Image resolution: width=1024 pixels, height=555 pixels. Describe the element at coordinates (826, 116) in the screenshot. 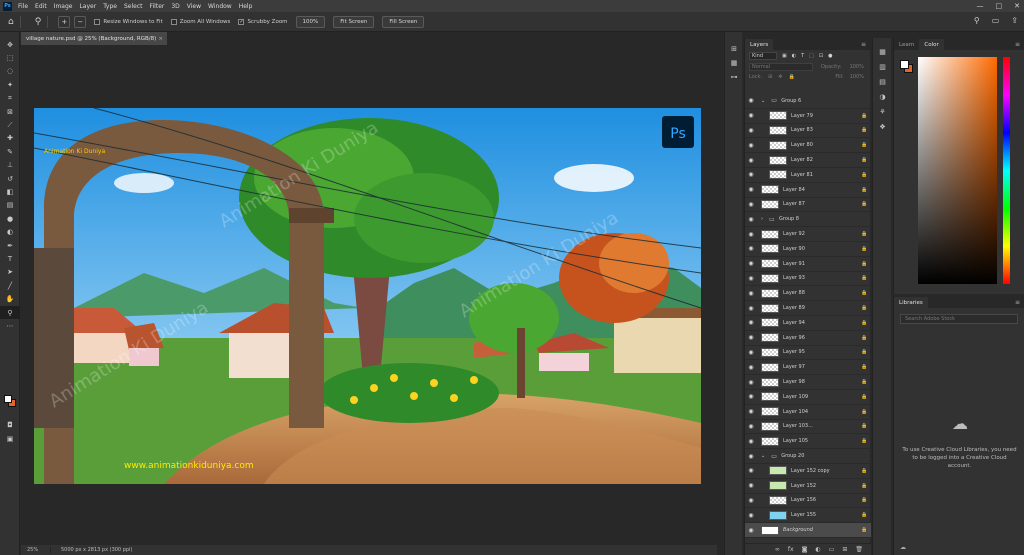

I see `layer-name: Layer 79` at that location.